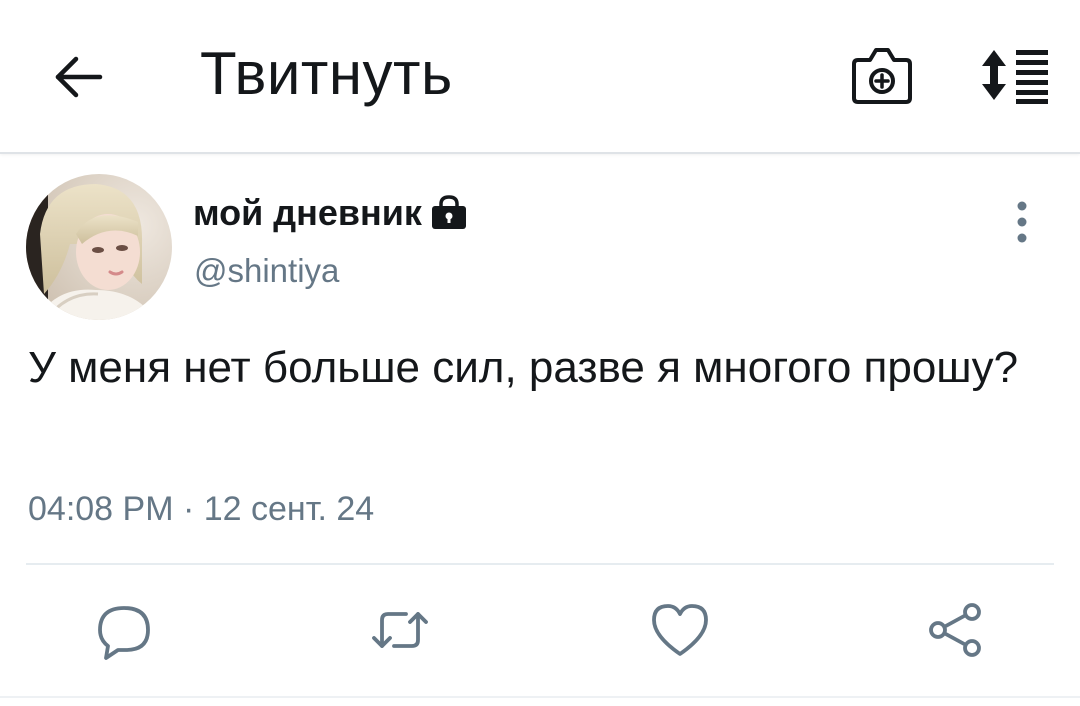 The image size is (1080, 706). I want to click on tweet-timestamp: 04:08 PM · 12 сент. 24, so click(201, 509).